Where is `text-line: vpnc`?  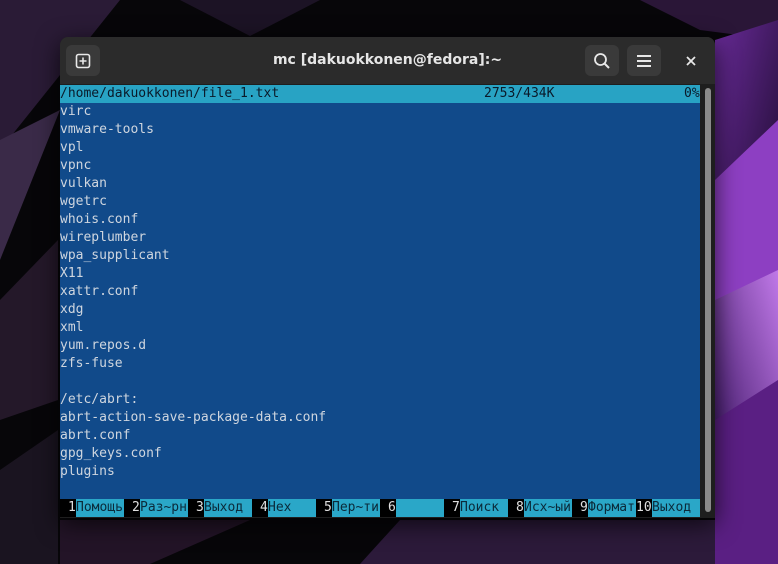
text-line: vpnc is located at coordinates (76, 165).